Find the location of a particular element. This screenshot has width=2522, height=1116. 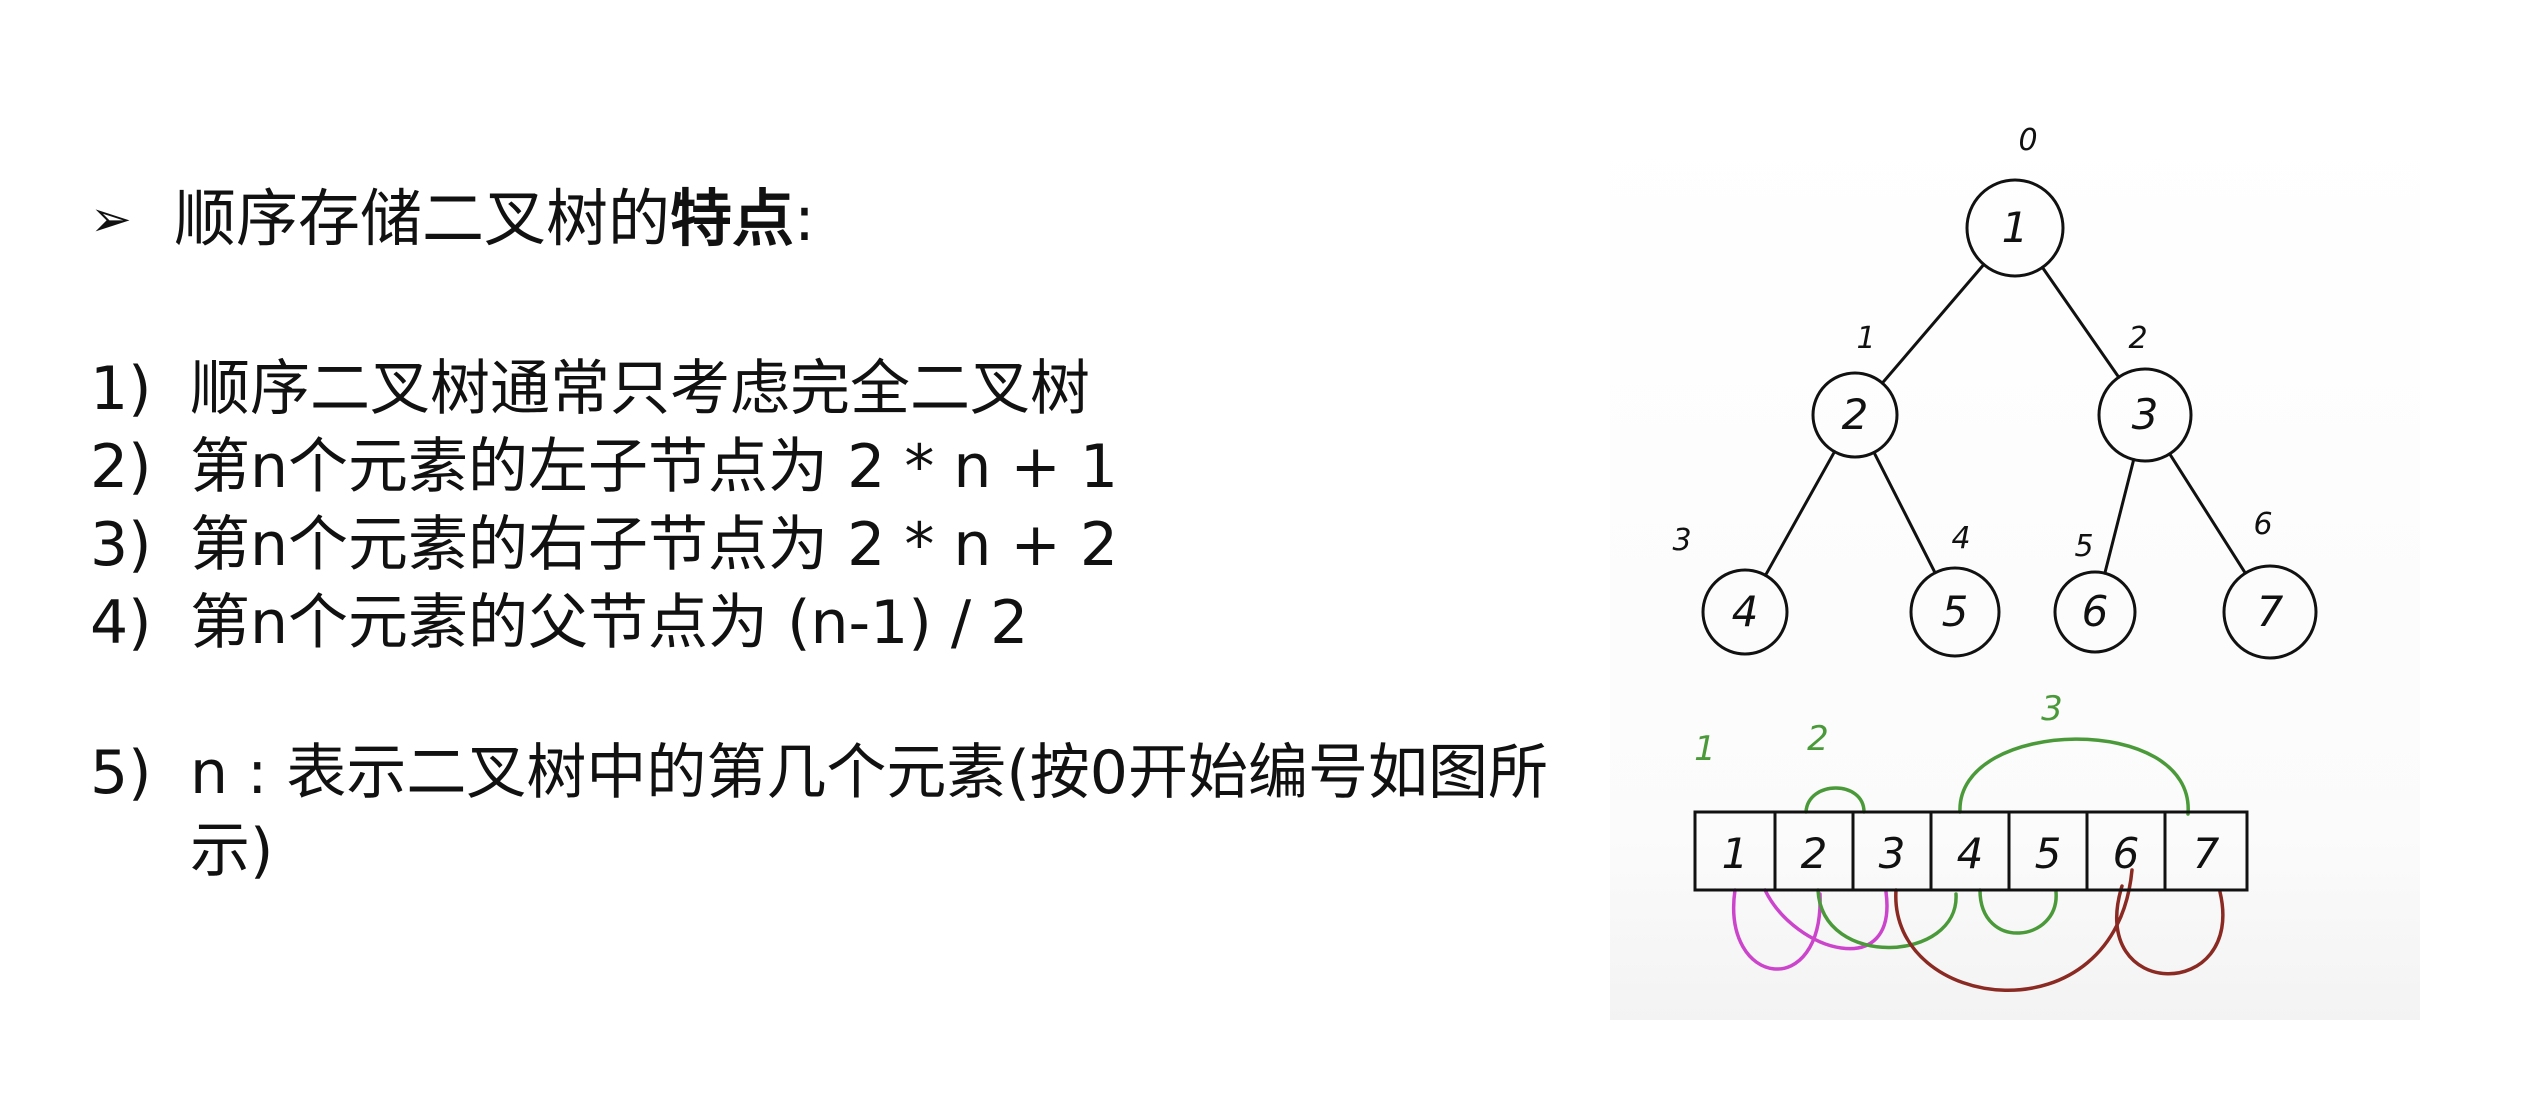

list-item: 3) 第n个元素的右子节点为 2 * n + 2 is located at coordinates (830, 545).